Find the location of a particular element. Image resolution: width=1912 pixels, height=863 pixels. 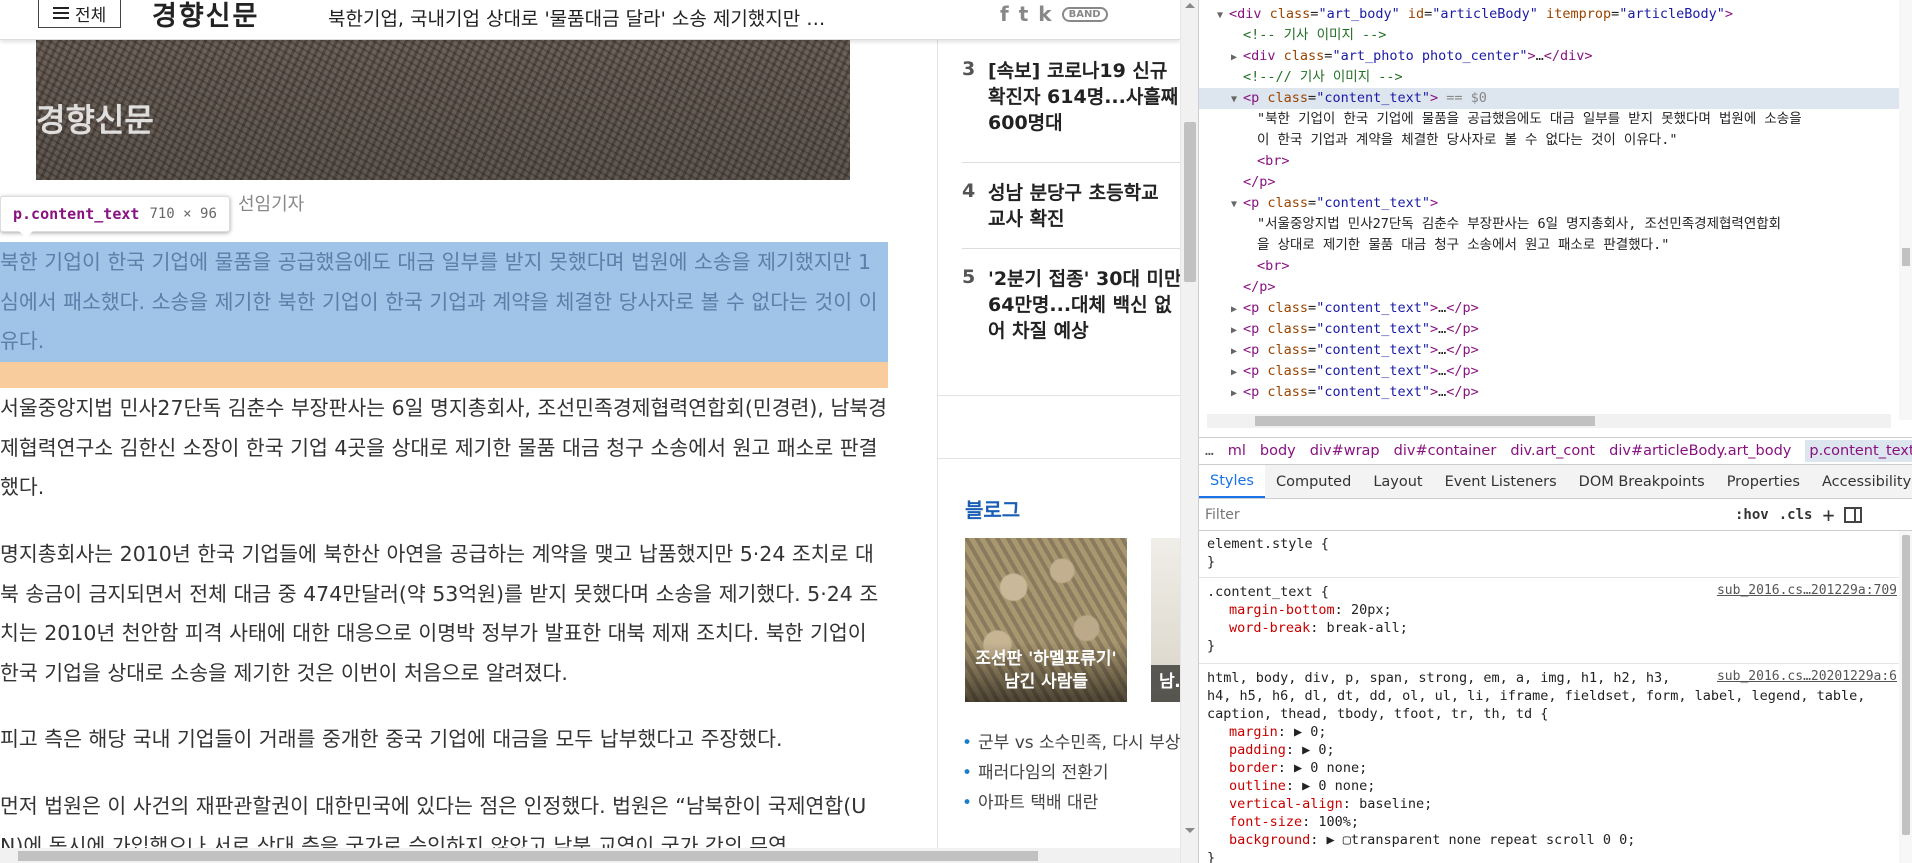

blog-link: • 아파트 택배 대란 is located at coordinates (1071, 803).